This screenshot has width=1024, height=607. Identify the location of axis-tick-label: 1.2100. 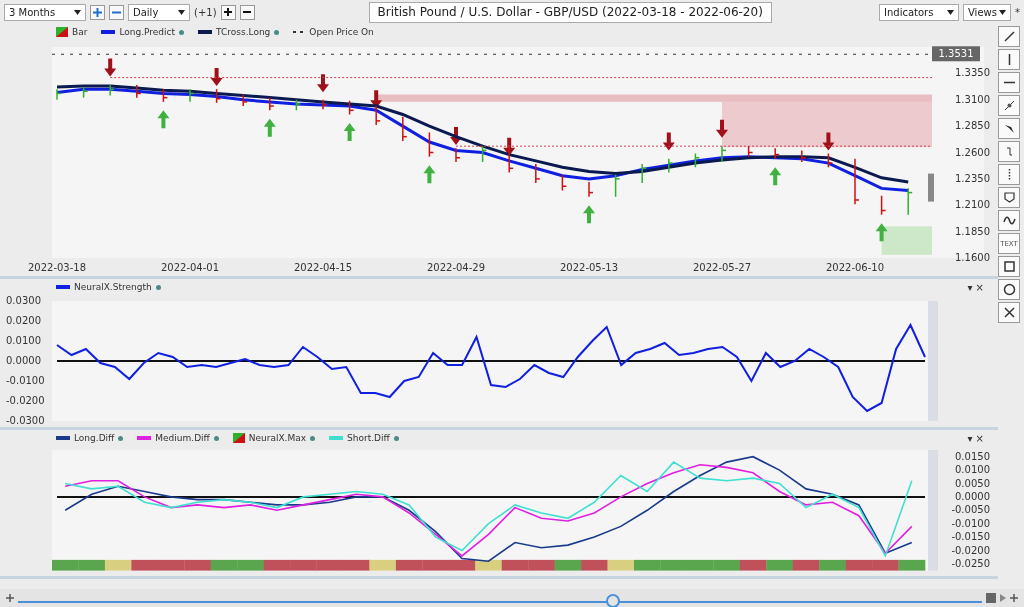
(972, 205).